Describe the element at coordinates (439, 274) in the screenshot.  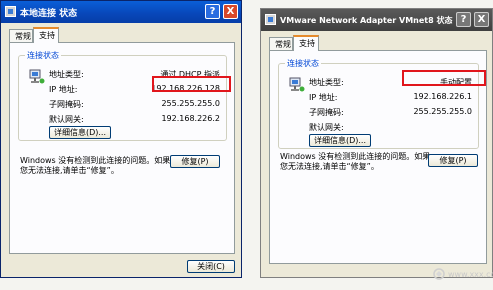
I see `watermark-logo-icon` at that location.